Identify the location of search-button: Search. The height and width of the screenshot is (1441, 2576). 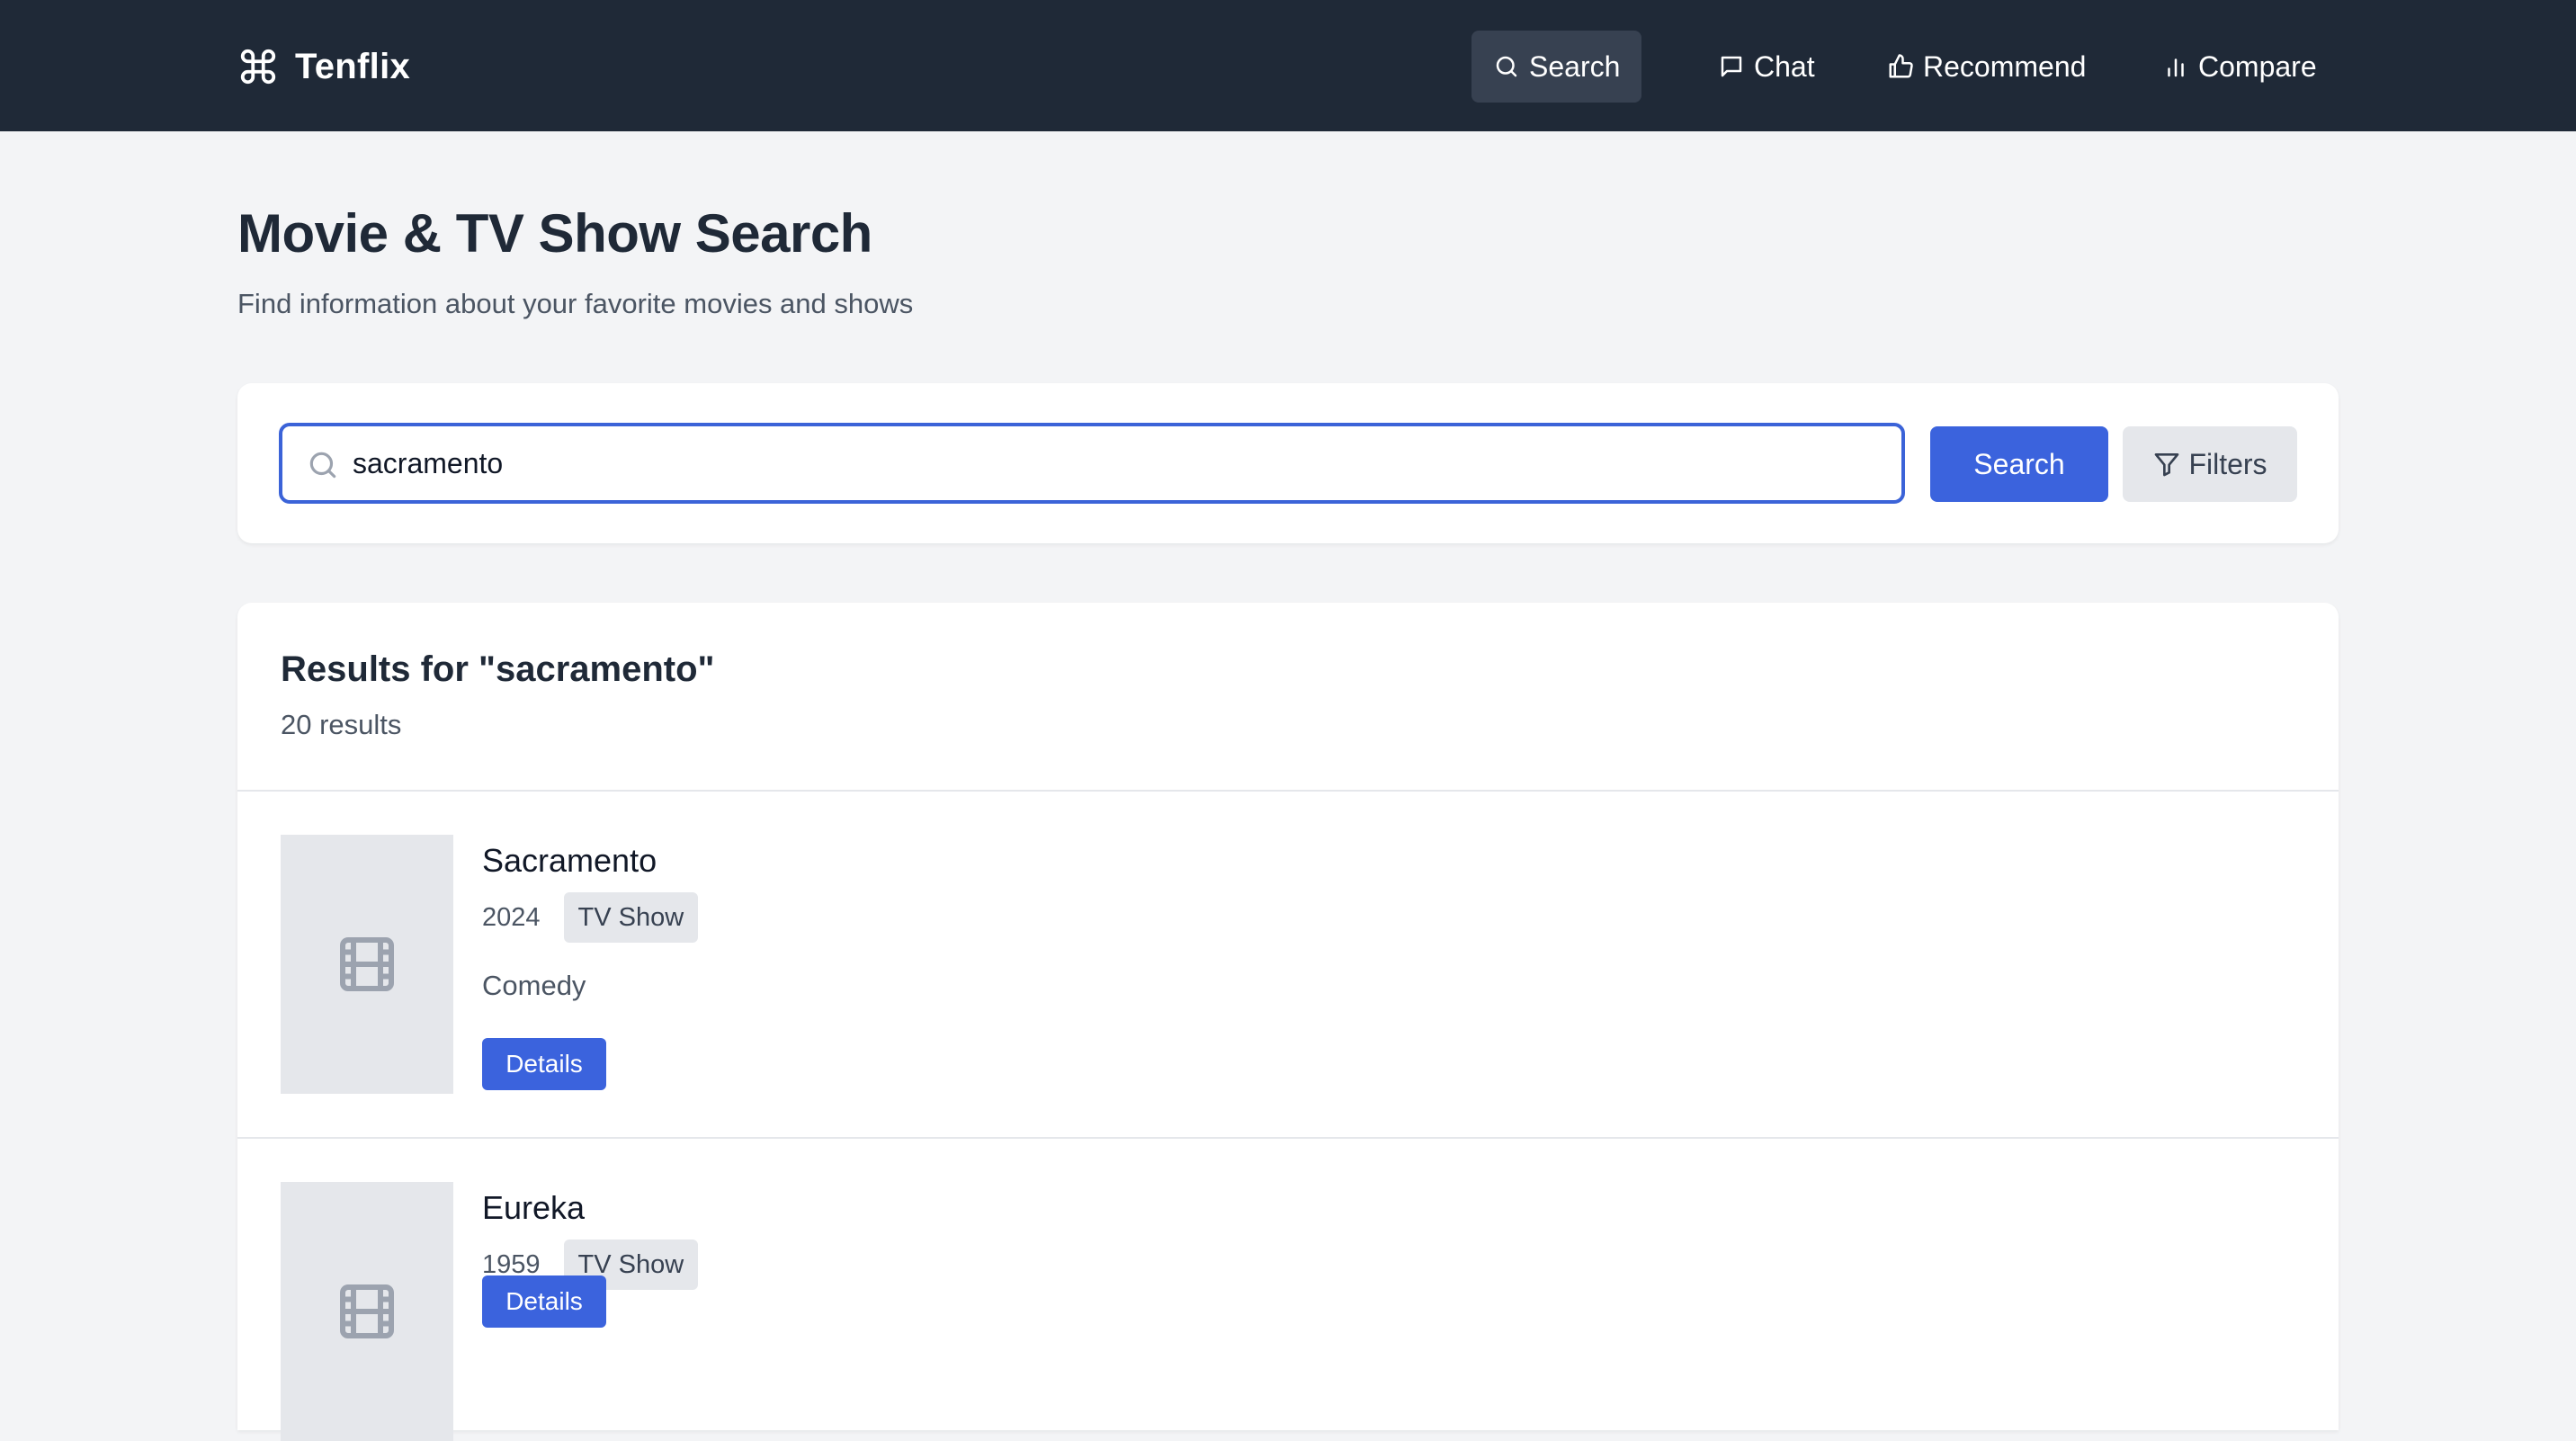
(2019, 464).